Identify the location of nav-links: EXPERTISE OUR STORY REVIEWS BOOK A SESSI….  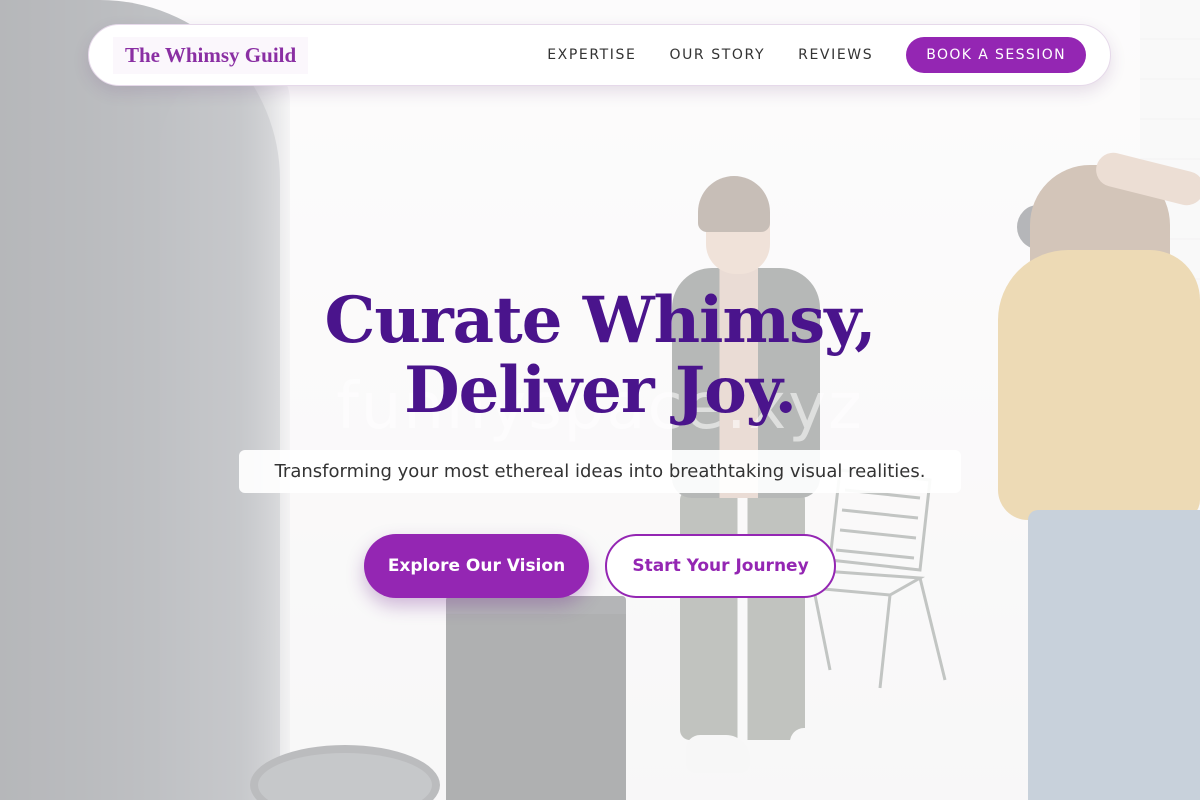
(816, 55).